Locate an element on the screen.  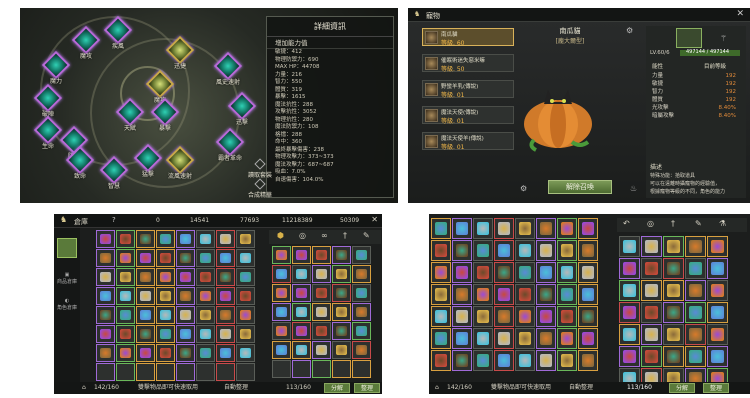
sidebar-item-goods: ▣ 商品倉庫 is located at coordinates (67, 278).